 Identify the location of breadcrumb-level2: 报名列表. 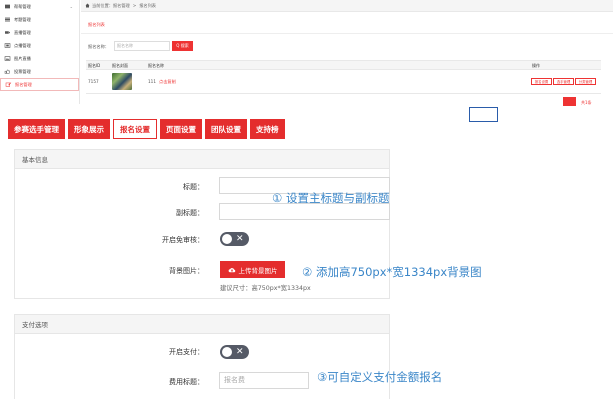
(147, 6).